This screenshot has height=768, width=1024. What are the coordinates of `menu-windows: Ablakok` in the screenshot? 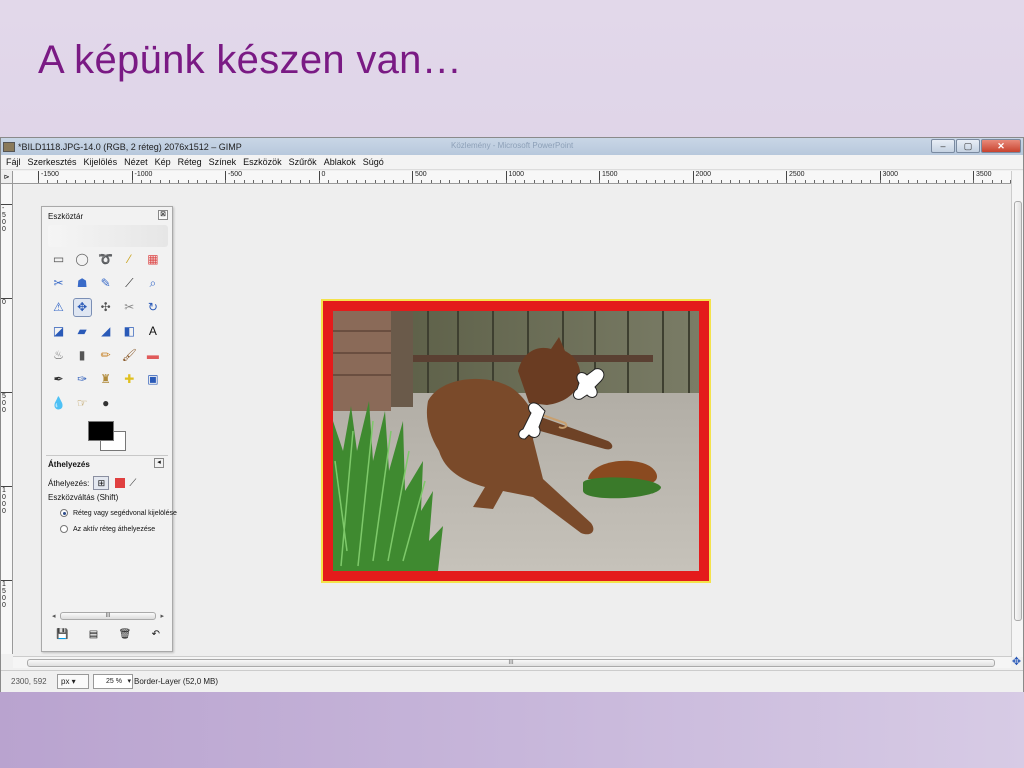 It's located at (340, 162).